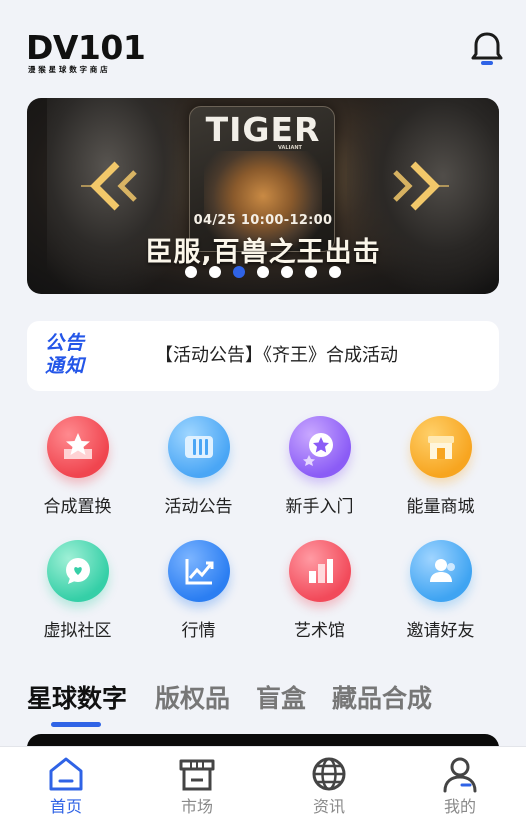 The height and width of the screenshot is (820, 526). Describe the element at coordinates (382, 699) in the screenshot. I see `tab-collection-synthesis: 藏品合成` at that location.